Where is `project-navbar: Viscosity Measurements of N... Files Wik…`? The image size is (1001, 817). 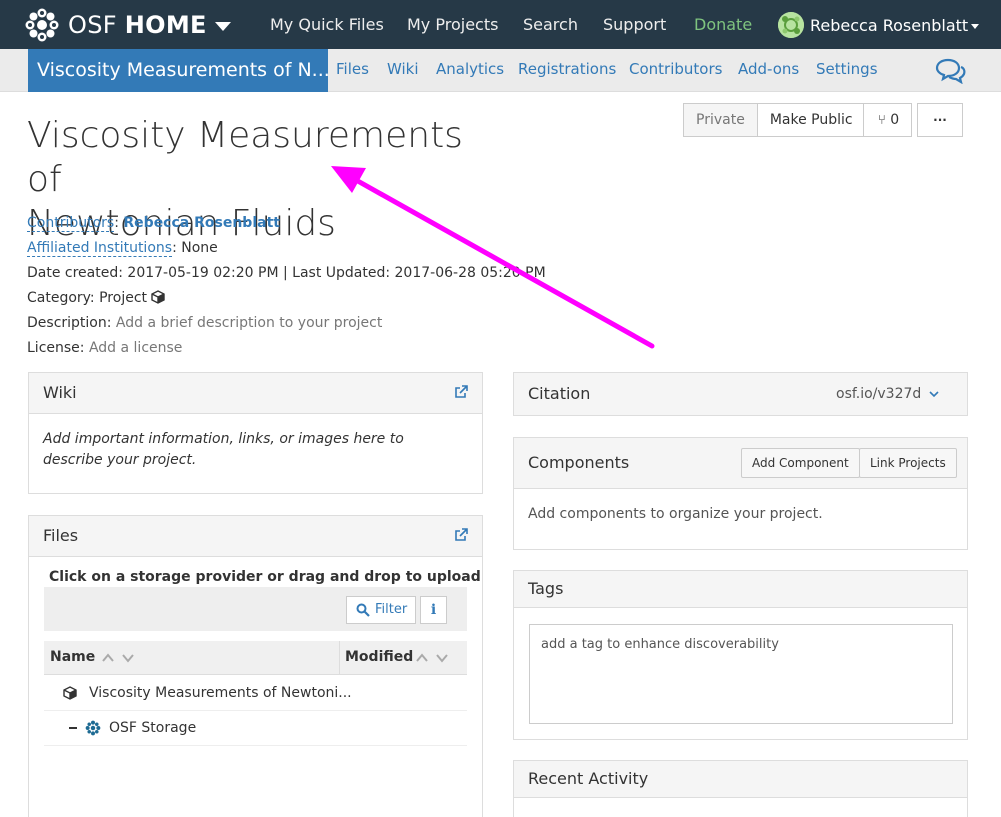
project-navbar: Viscosity Measurements of N... Files Wik… is located at coordinates (500, 70).